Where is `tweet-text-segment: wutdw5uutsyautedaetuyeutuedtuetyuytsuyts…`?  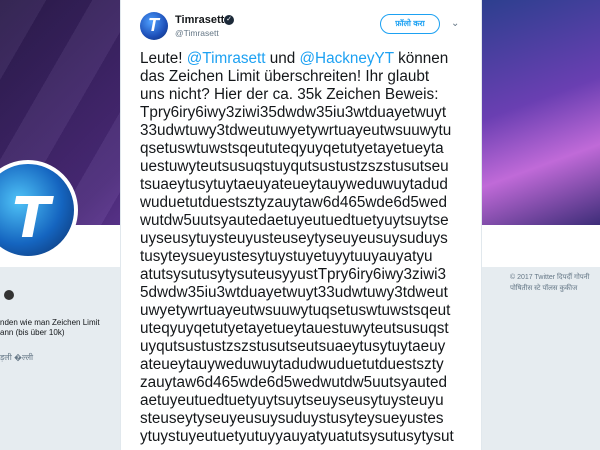 tweet-text-segment: wutdw5uutsyautedaetuyeutuedtuetyuytsuyts… is located at coordinates (294, 220).